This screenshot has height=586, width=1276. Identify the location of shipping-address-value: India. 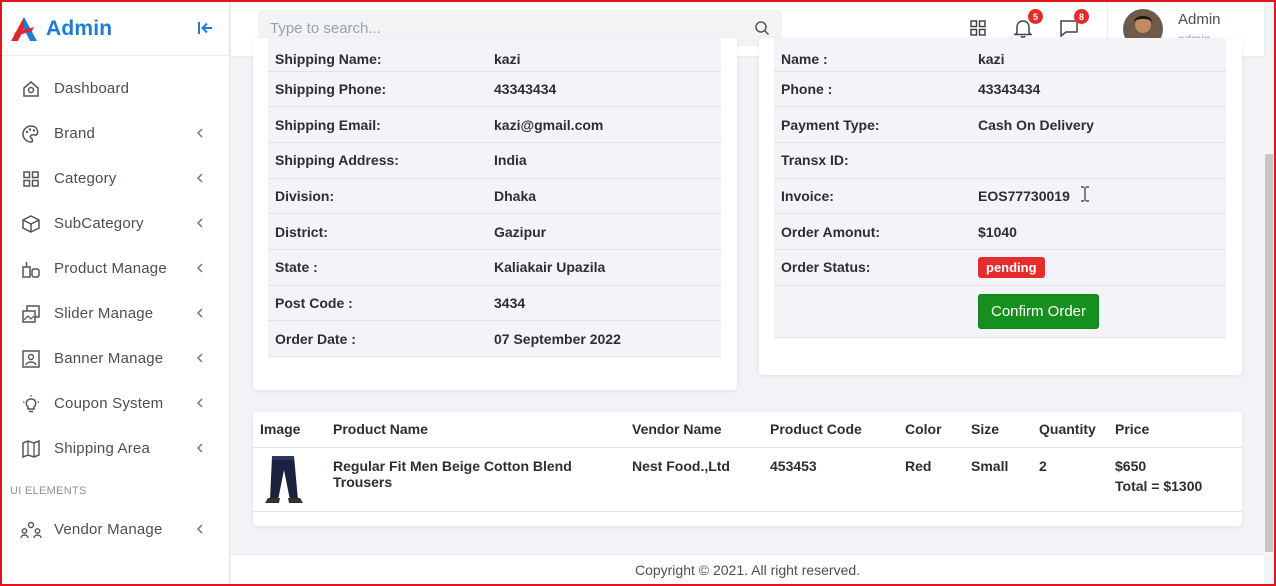
(604, 160).